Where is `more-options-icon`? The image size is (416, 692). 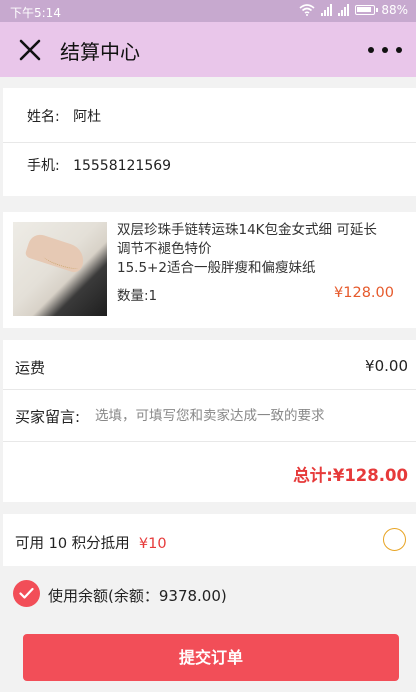 more-options-icon is located at coordinates (385, 50).